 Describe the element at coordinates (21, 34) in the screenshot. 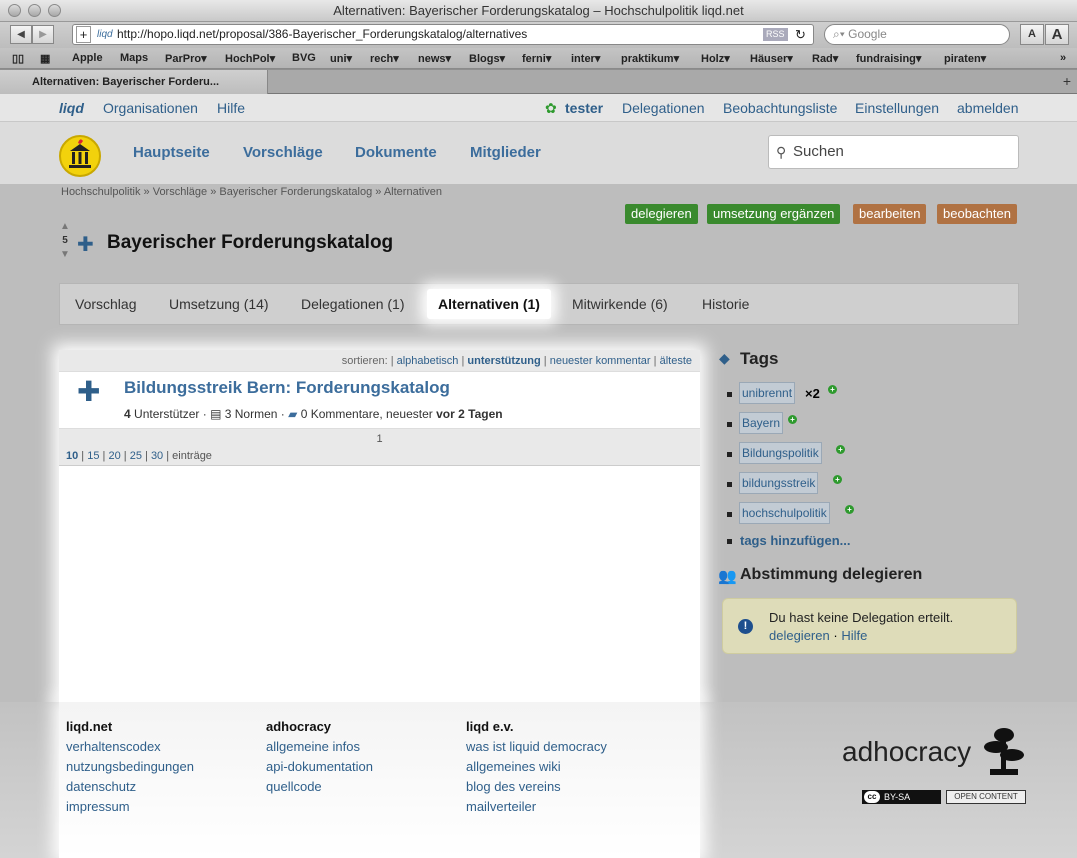

I see `back-button: ◀` at that location.